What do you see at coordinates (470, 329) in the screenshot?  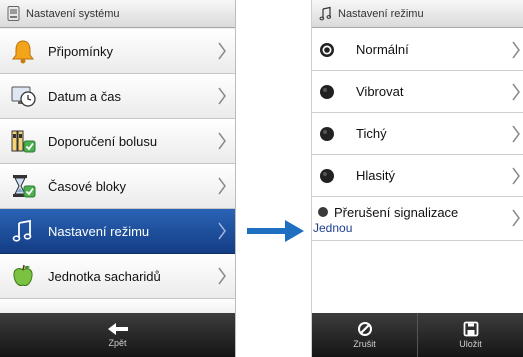 I see `save-icon` at bounding box center [470, 329].